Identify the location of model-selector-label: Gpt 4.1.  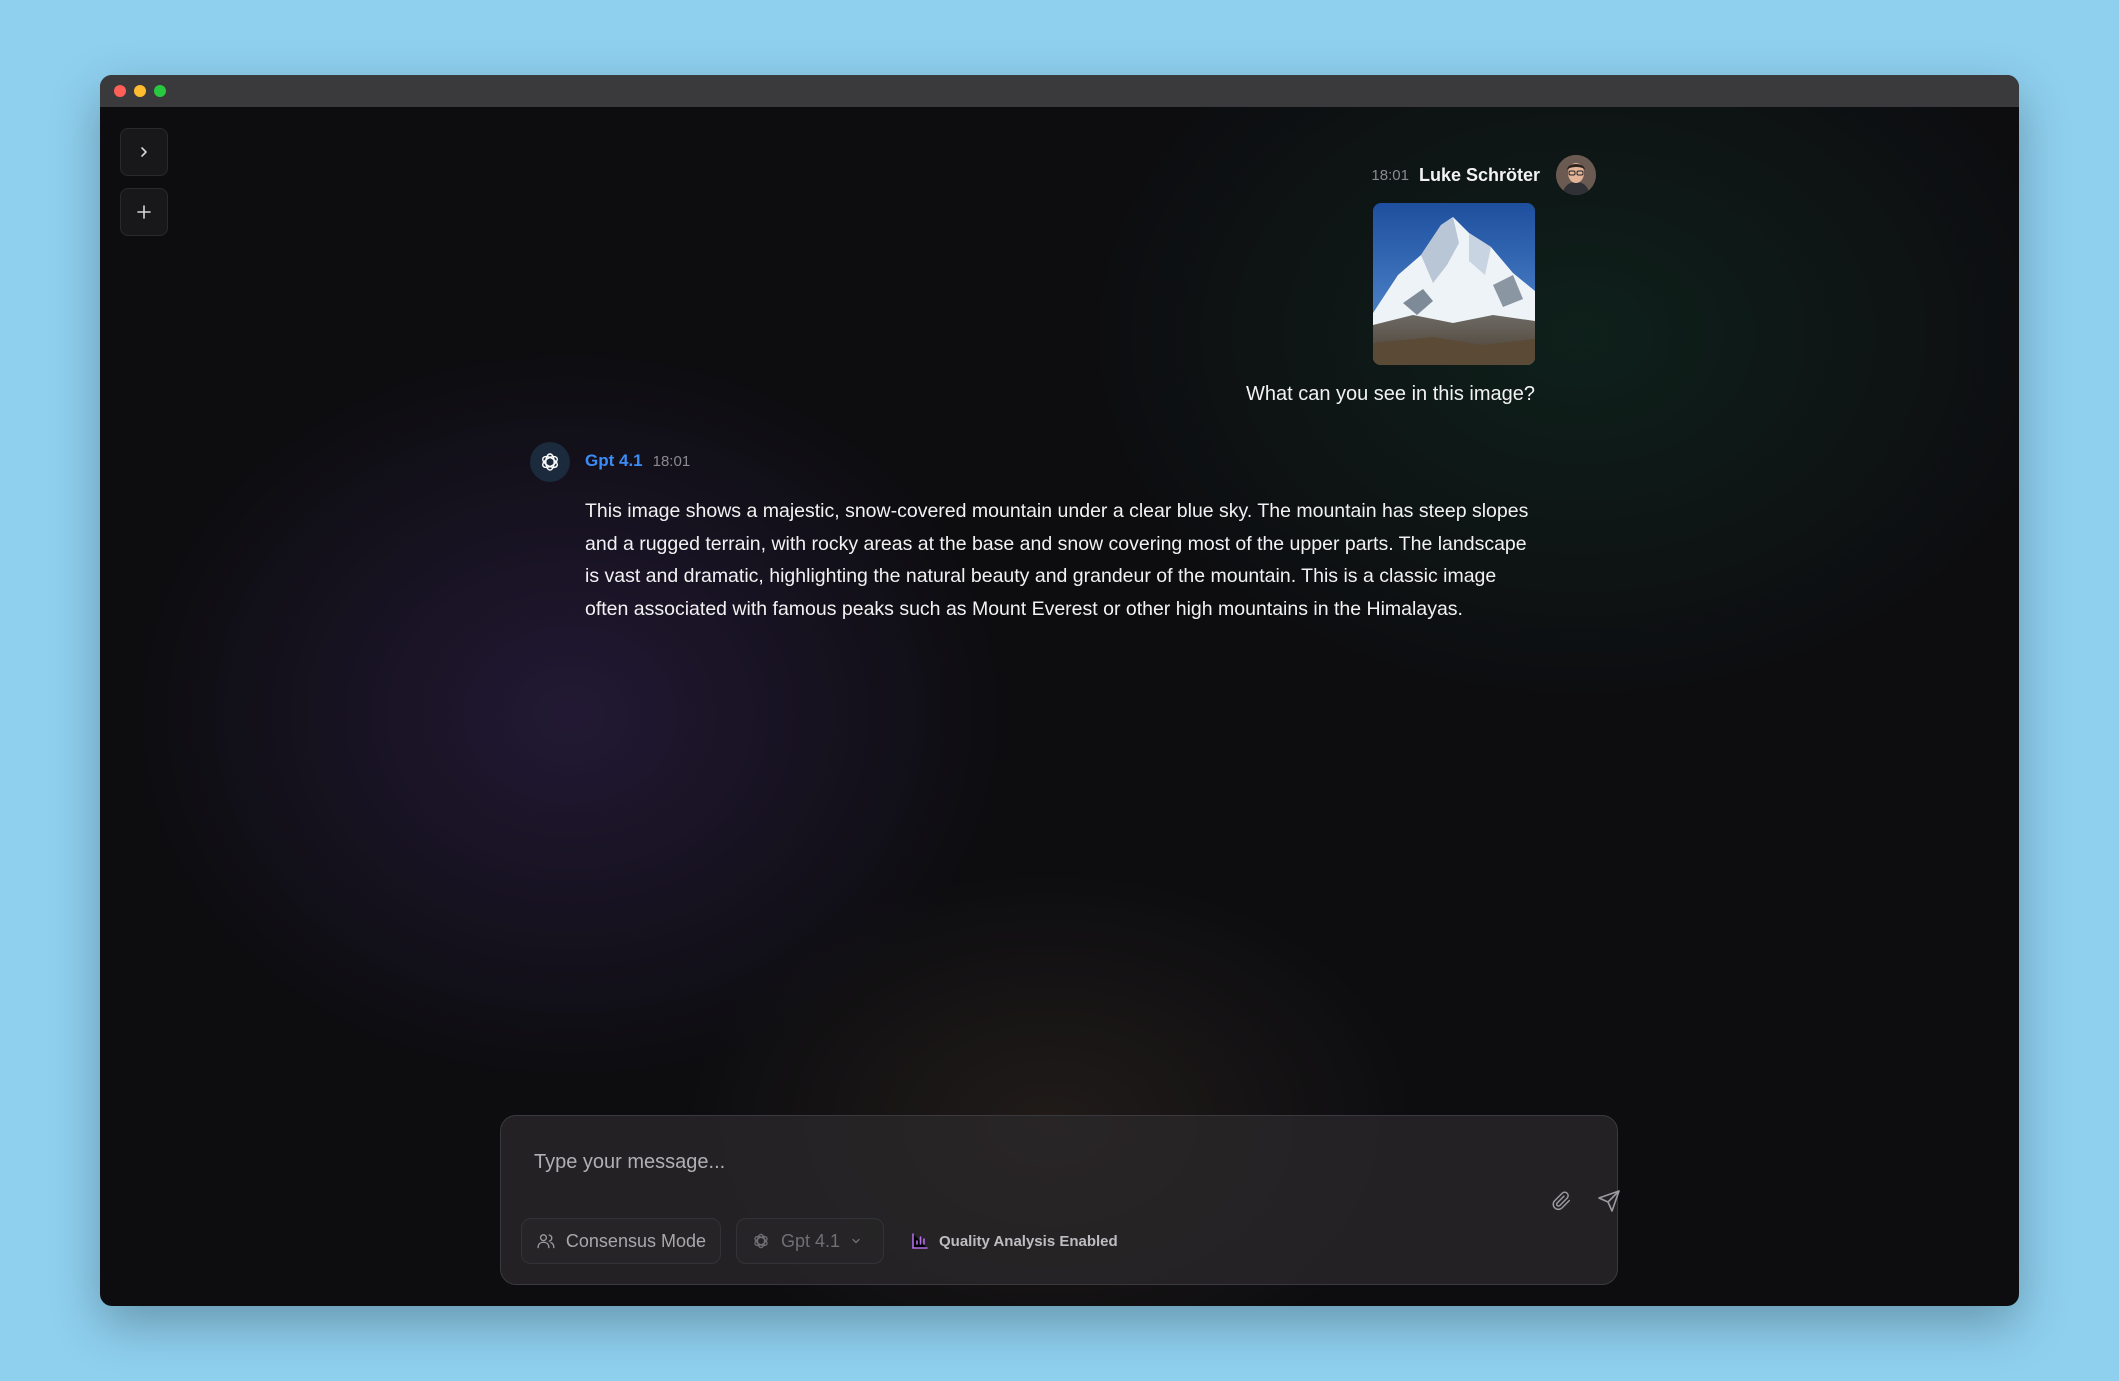
(811, 1240).